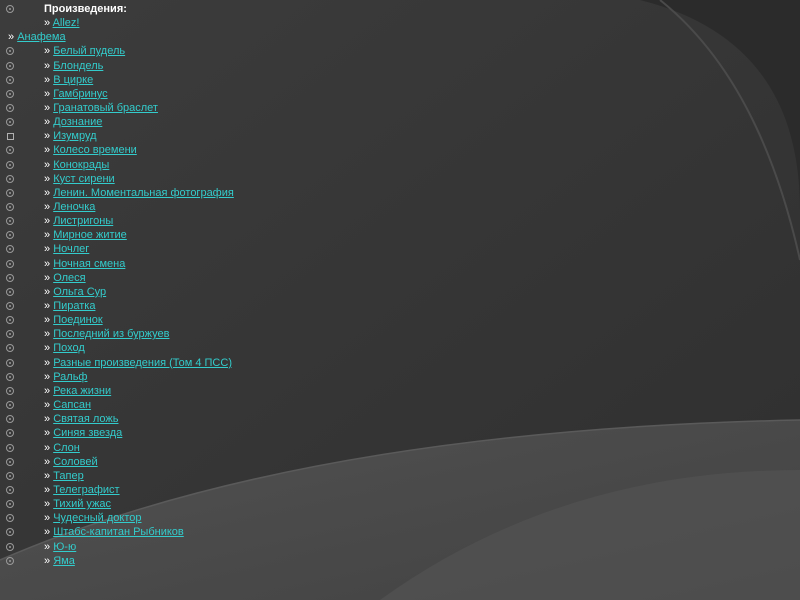  What do you see at coordinates (400, 348) in the screenshot?
I see `list-item: » Поход` at bounding box center [400, 348].